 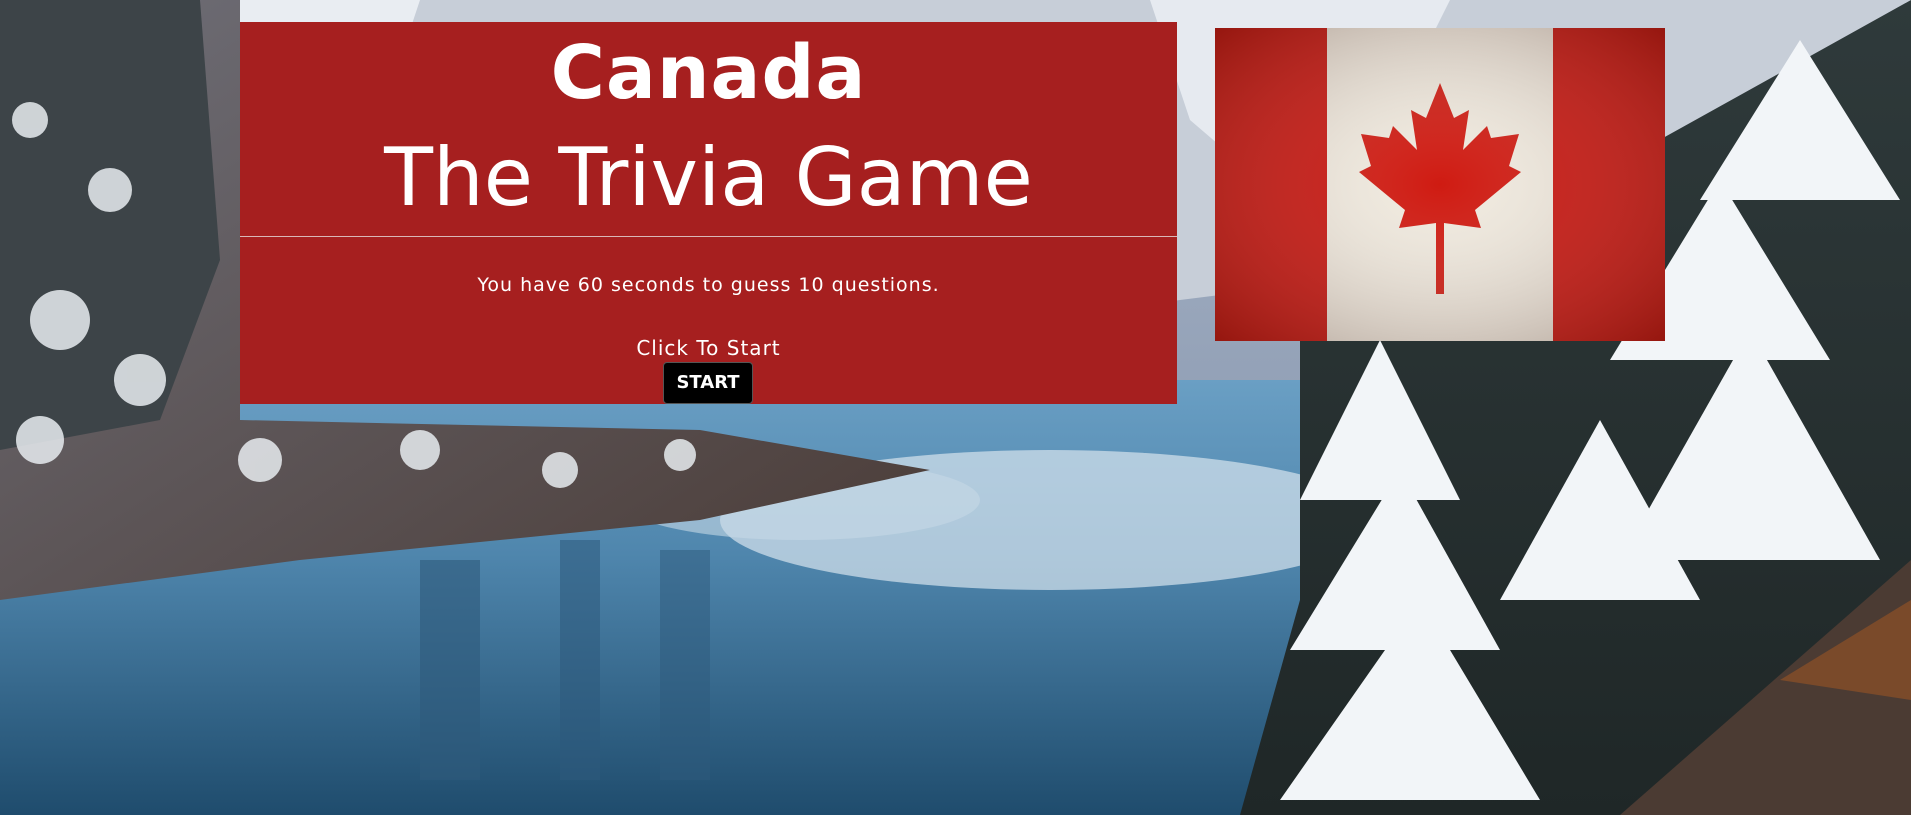 What do you see at coordinates (708, 73) in the screenshot?
I see `game-title: Canada` at bounding box center [708, 73].